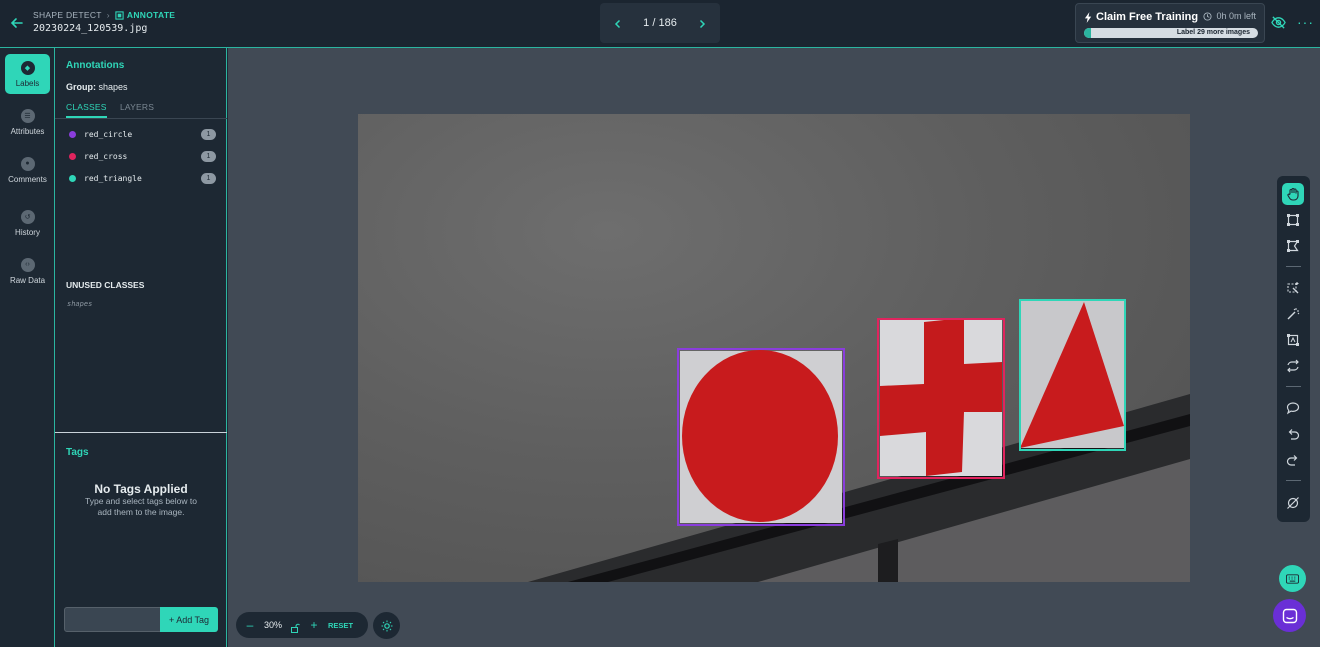 Image resolution: width=1320 pixels, height=647 pixels. What do you see at coordinates (761, 437) in the screenshot?
I see `bbox-red-circle` at bounding box center [761, 437].